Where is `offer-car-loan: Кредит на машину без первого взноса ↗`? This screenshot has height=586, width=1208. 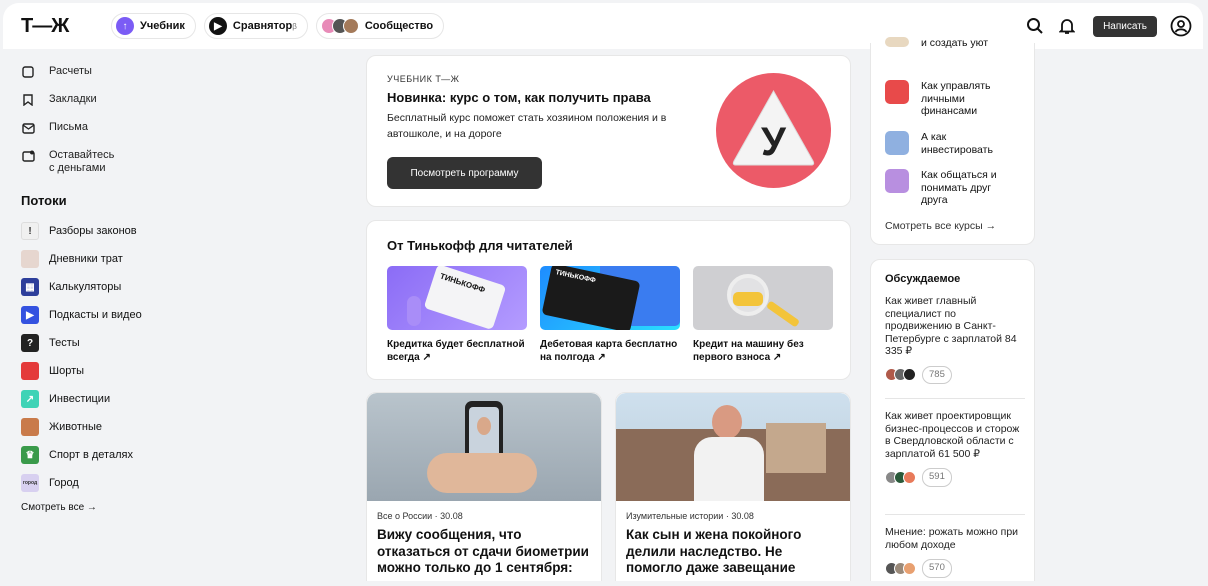 offer-car-loan: Кредит на машину без первого взноса ↗ is located at coordinates (763, 315).